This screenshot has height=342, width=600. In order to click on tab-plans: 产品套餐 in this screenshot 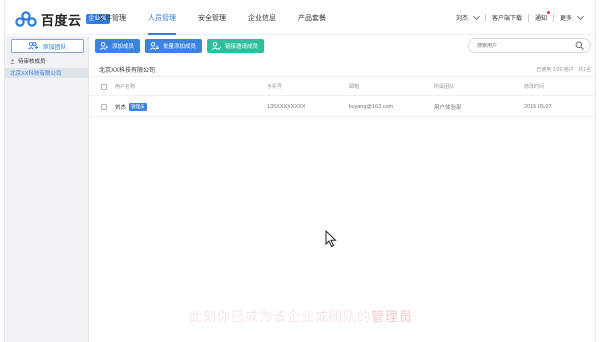, I will do `click(312, 17)`.